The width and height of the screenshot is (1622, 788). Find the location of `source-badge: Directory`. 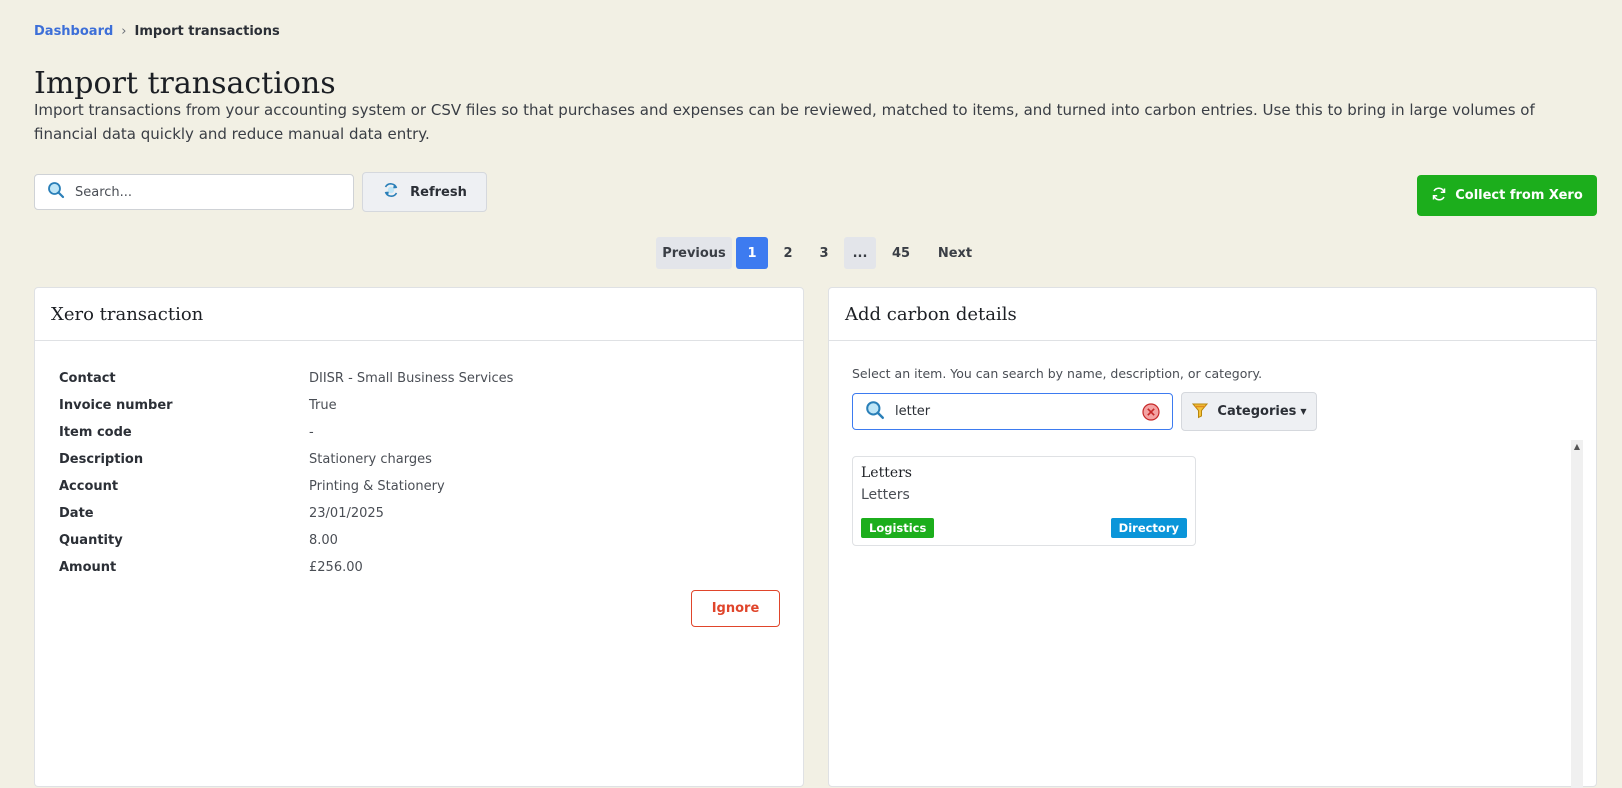

source-badge: Directory is located at coordinates (1148, 528).